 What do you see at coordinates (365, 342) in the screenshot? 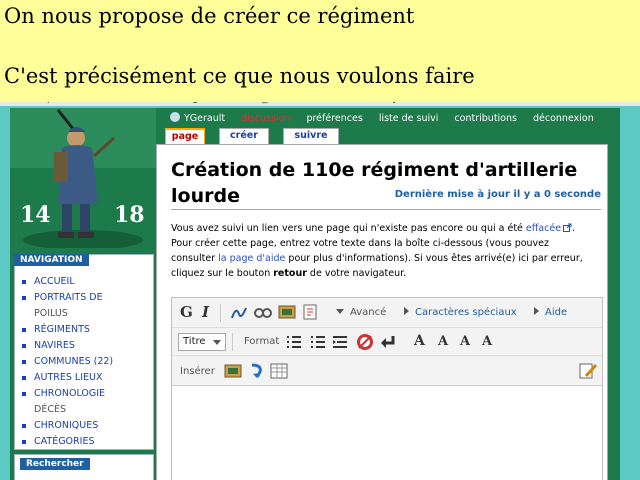
I see `no-wiki-icon` at bounding box center [365, 342].